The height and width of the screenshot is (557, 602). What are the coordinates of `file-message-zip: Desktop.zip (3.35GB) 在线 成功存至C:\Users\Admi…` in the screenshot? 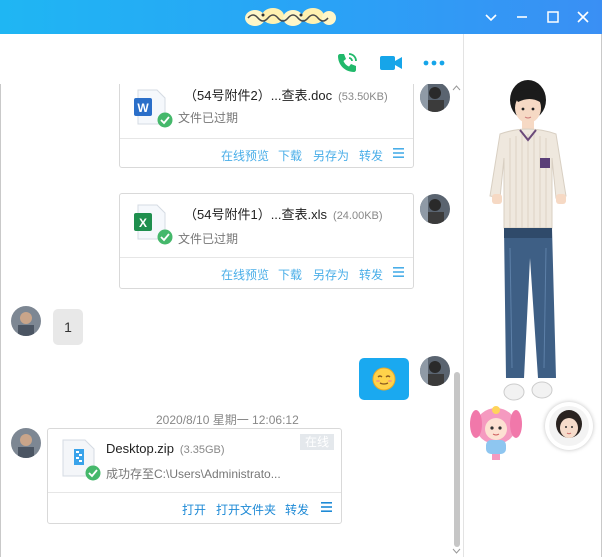 It's located at (194, 476).